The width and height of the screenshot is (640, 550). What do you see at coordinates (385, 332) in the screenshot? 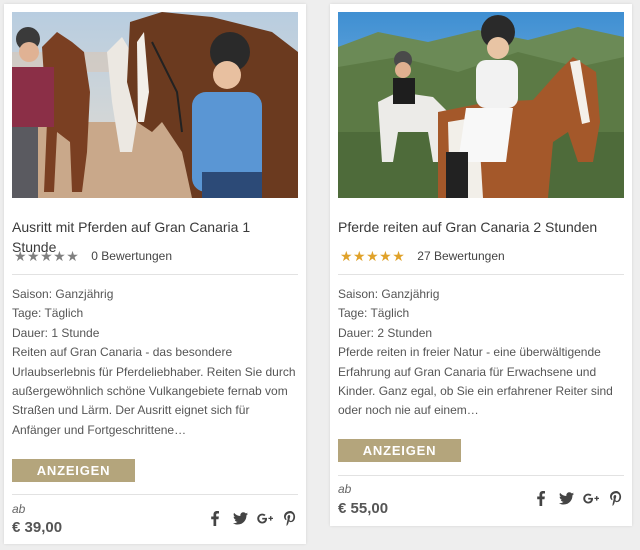
I see `duration-text: Dauer: 2 Stunden` at bounding box center [385, 332].